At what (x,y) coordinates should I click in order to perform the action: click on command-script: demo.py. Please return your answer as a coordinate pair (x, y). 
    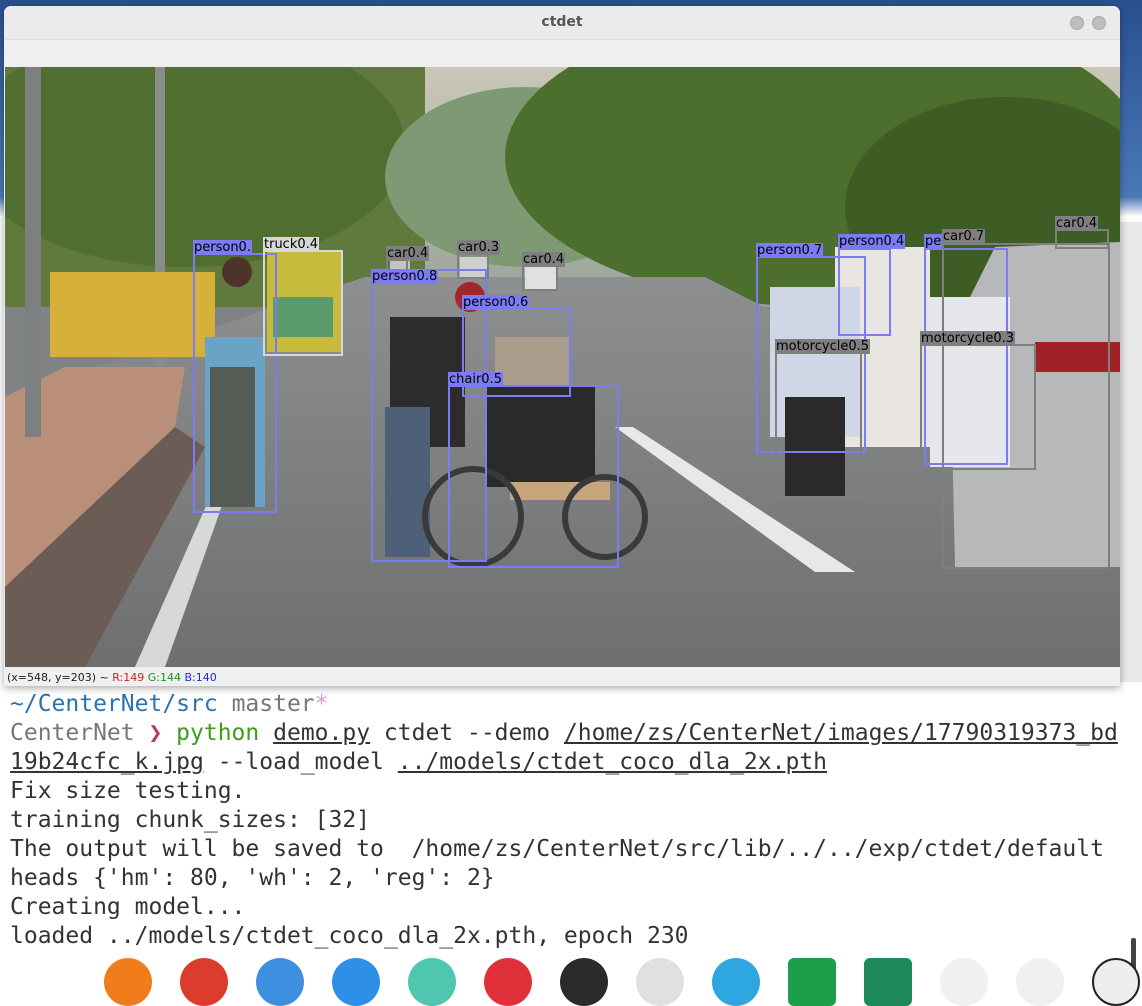
    Looking at the image, I should click on (322, 733).